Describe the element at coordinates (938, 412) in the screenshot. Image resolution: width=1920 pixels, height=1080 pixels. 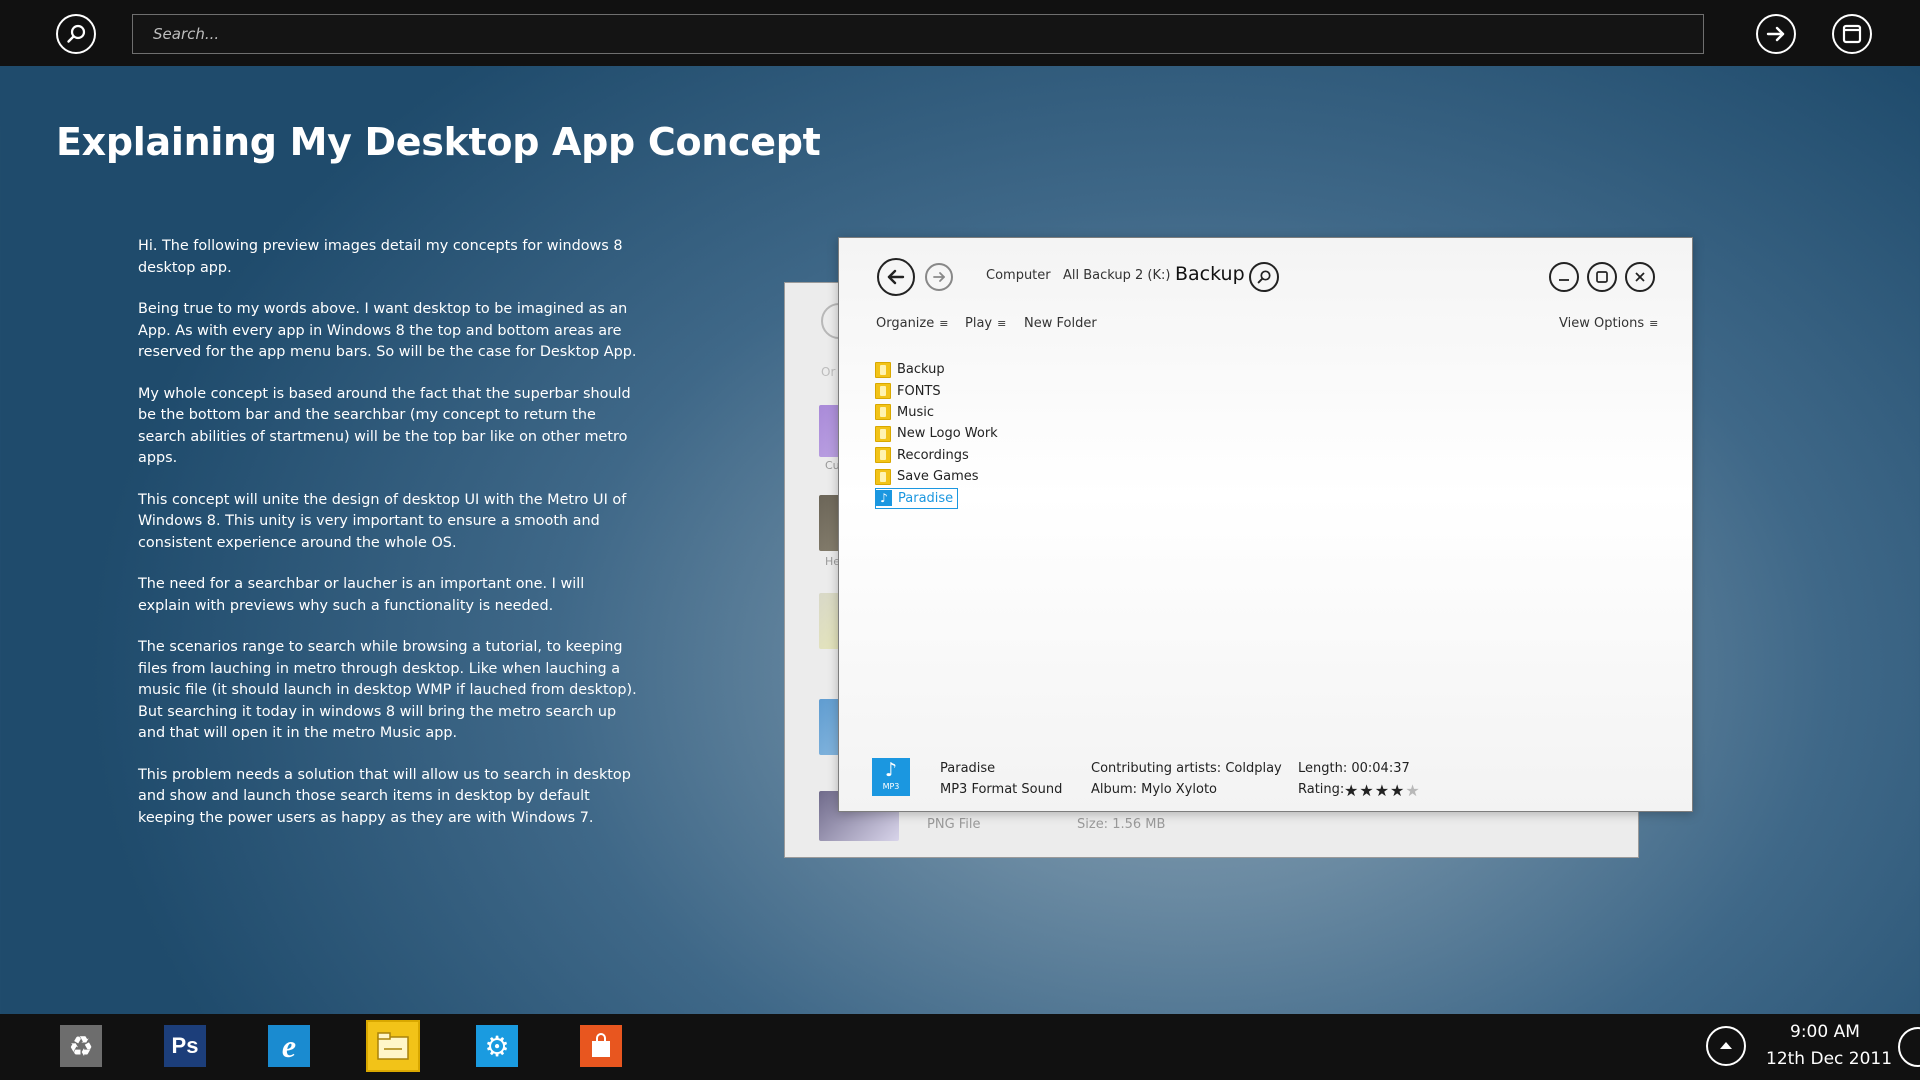
I see `list-item: Music` at that location.